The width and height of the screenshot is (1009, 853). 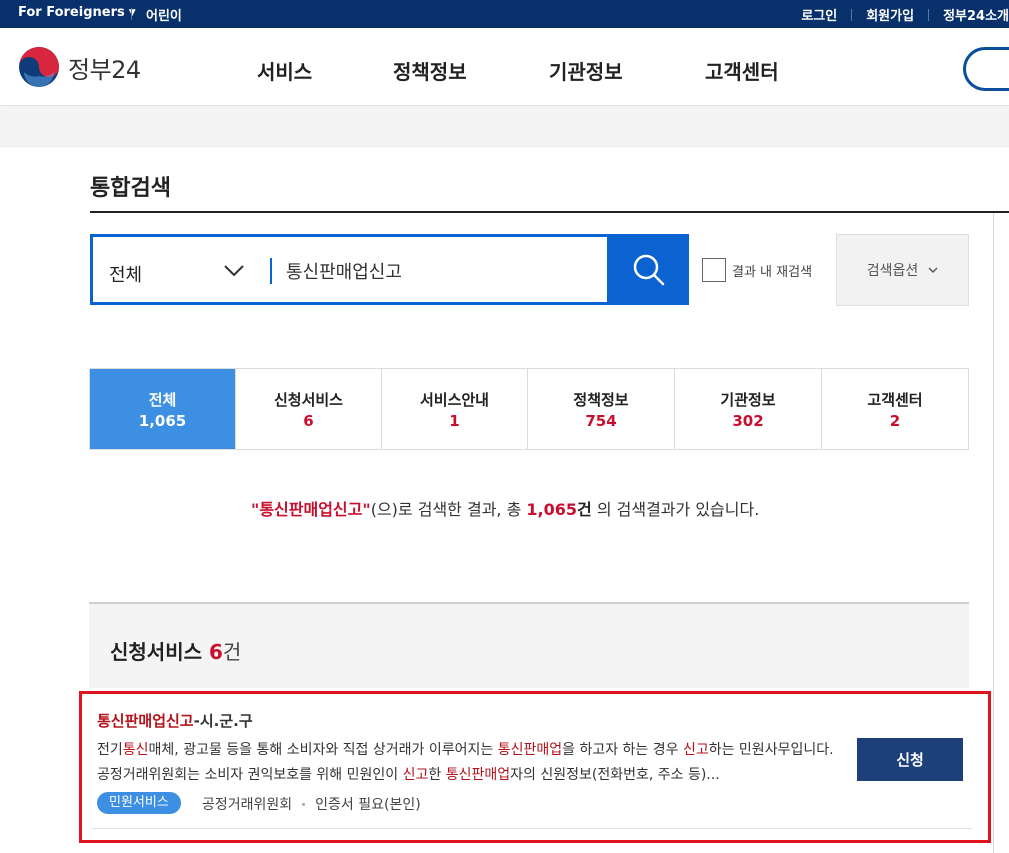 What do you see at coordinates (748, 420) in the screenshot?
I see `tab-count: 302` at bounding box center [748, 420].